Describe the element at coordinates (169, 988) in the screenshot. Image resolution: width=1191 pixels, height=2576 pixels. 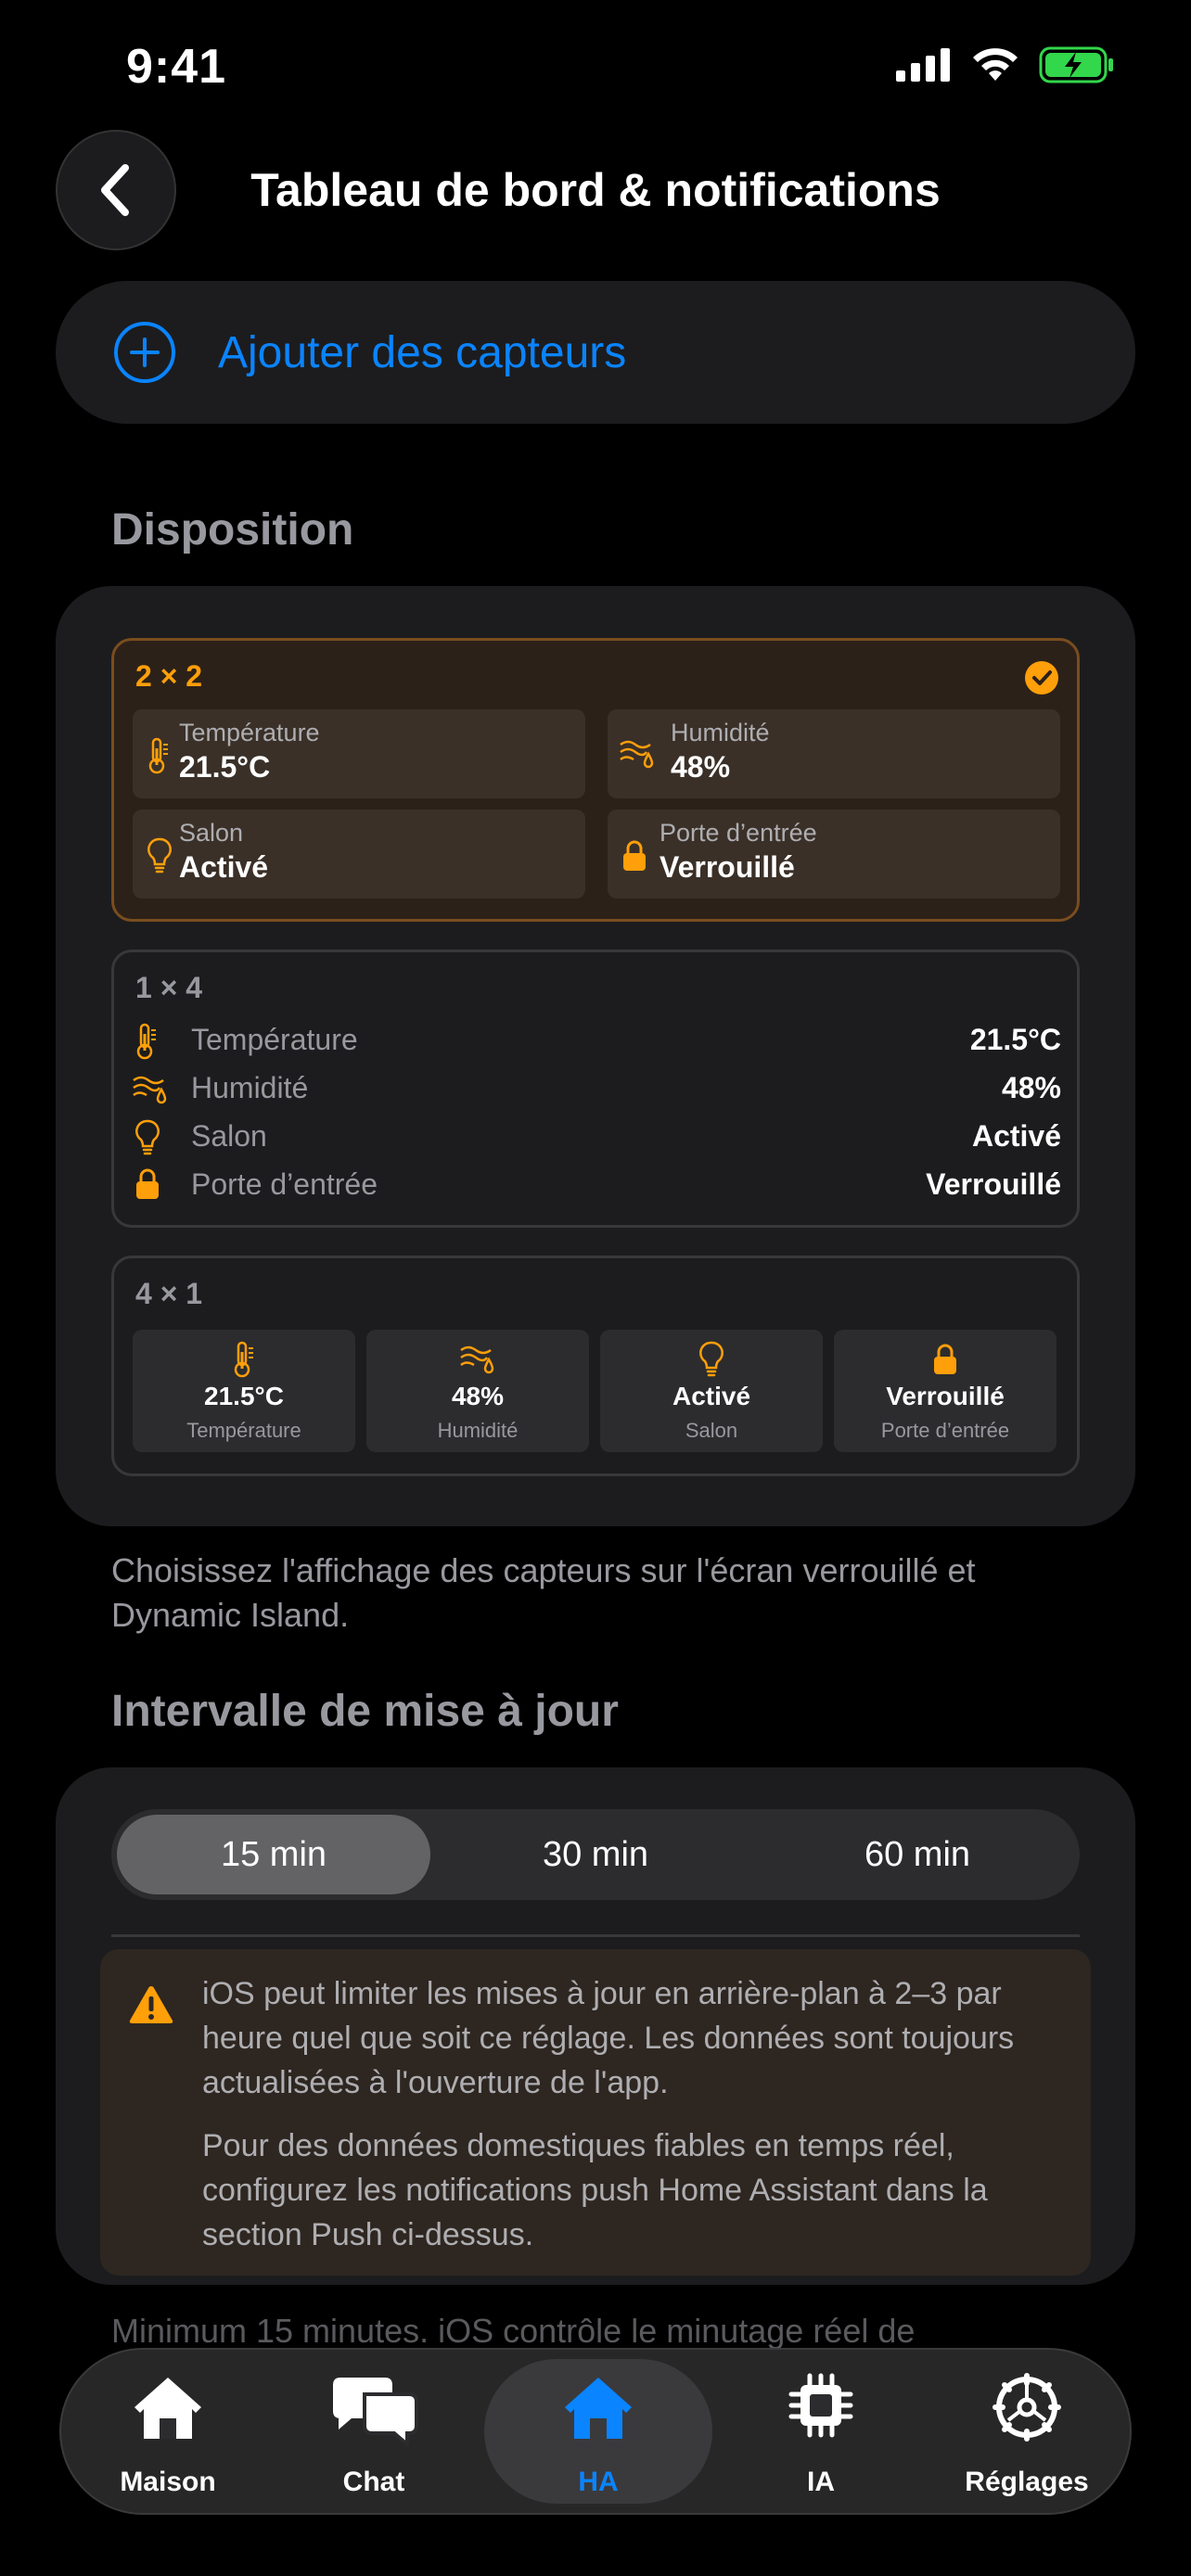
I see `layout-option-title: 1 × 4` at that location.